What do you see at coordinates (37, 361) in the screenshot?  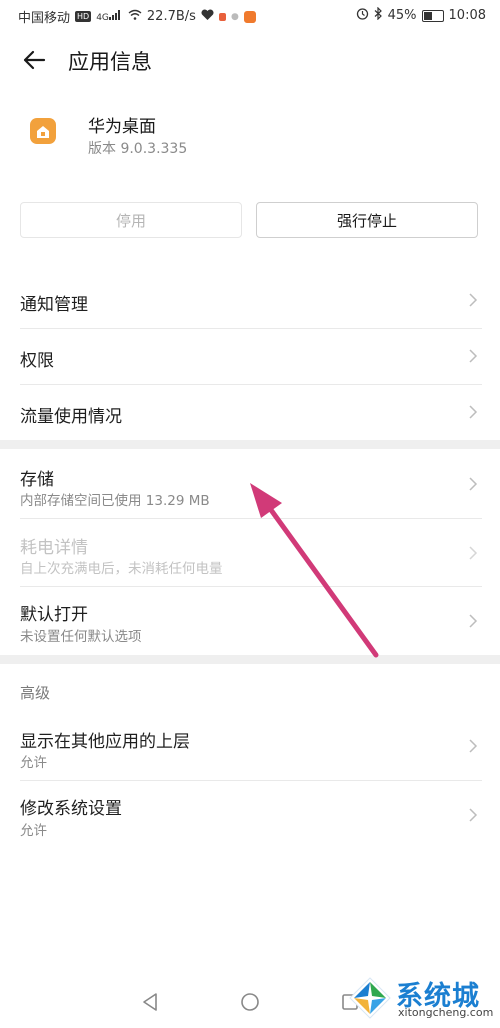 I see `settings-item-label: 权限` at bounding box center [37, 361].